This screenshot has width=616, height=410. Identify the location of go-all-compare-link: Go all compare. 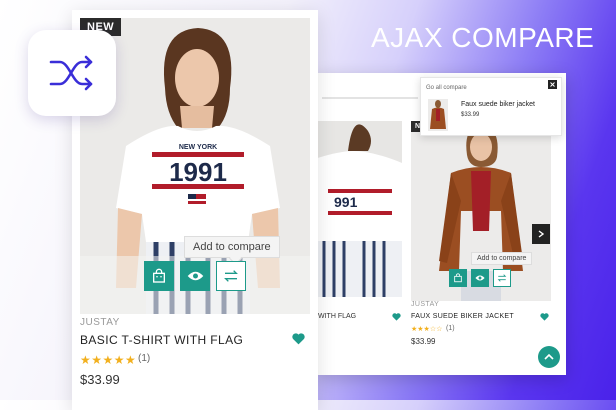
(446, 88).